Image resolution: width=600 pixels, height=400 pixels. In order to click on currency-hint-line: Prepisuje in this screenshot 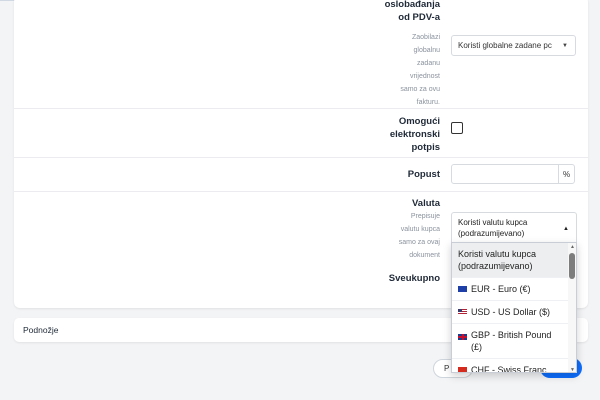, I will do `click(425, 216)`.